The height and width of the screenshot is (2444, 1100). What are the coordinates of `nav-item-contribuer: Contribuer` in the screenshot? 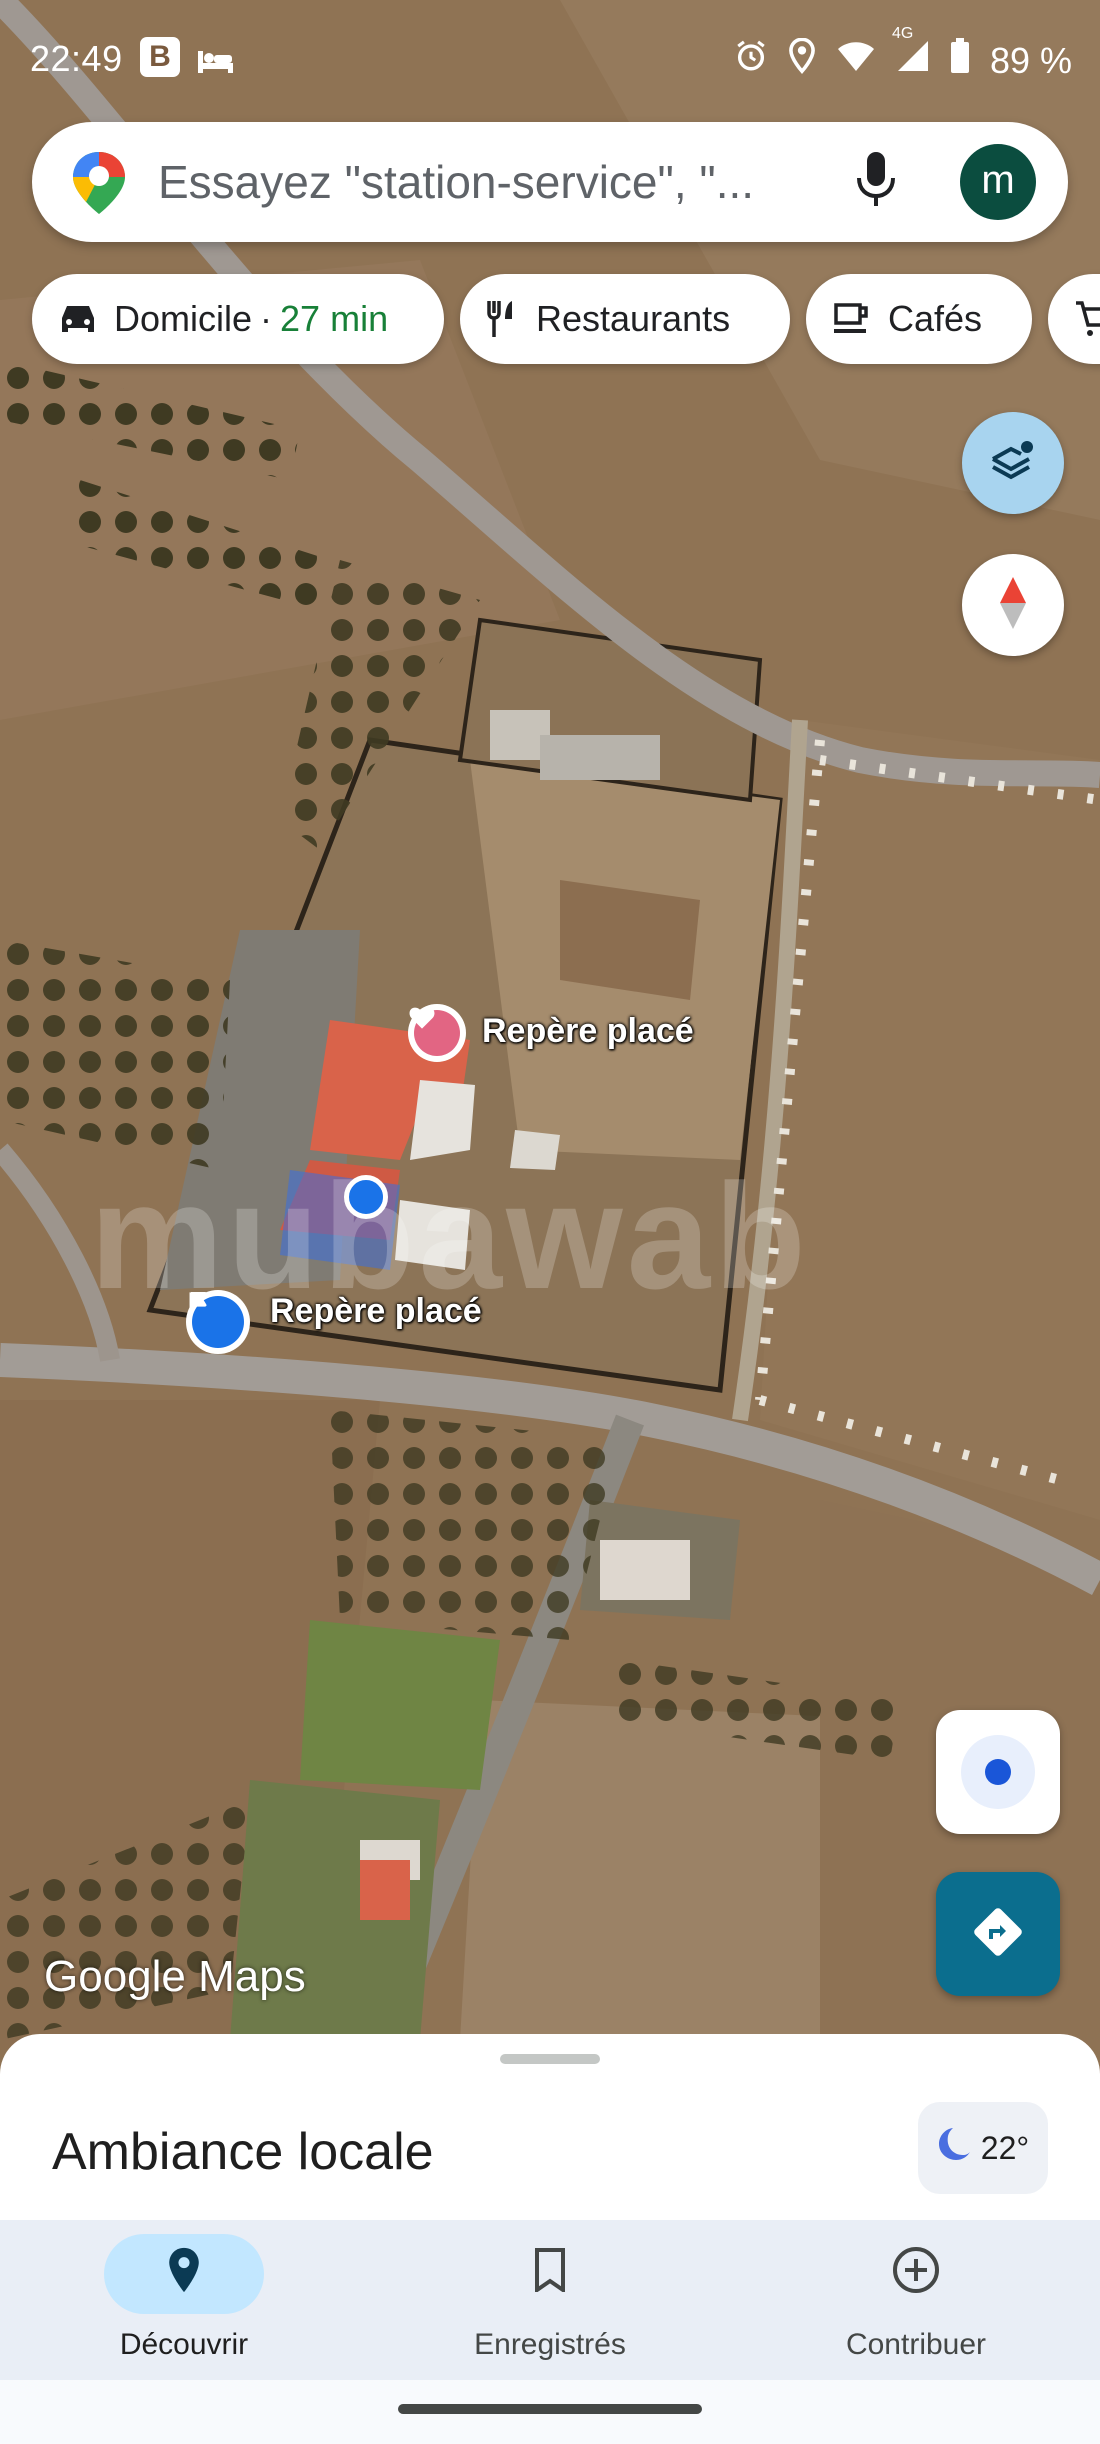 It's located at (916, 2298).